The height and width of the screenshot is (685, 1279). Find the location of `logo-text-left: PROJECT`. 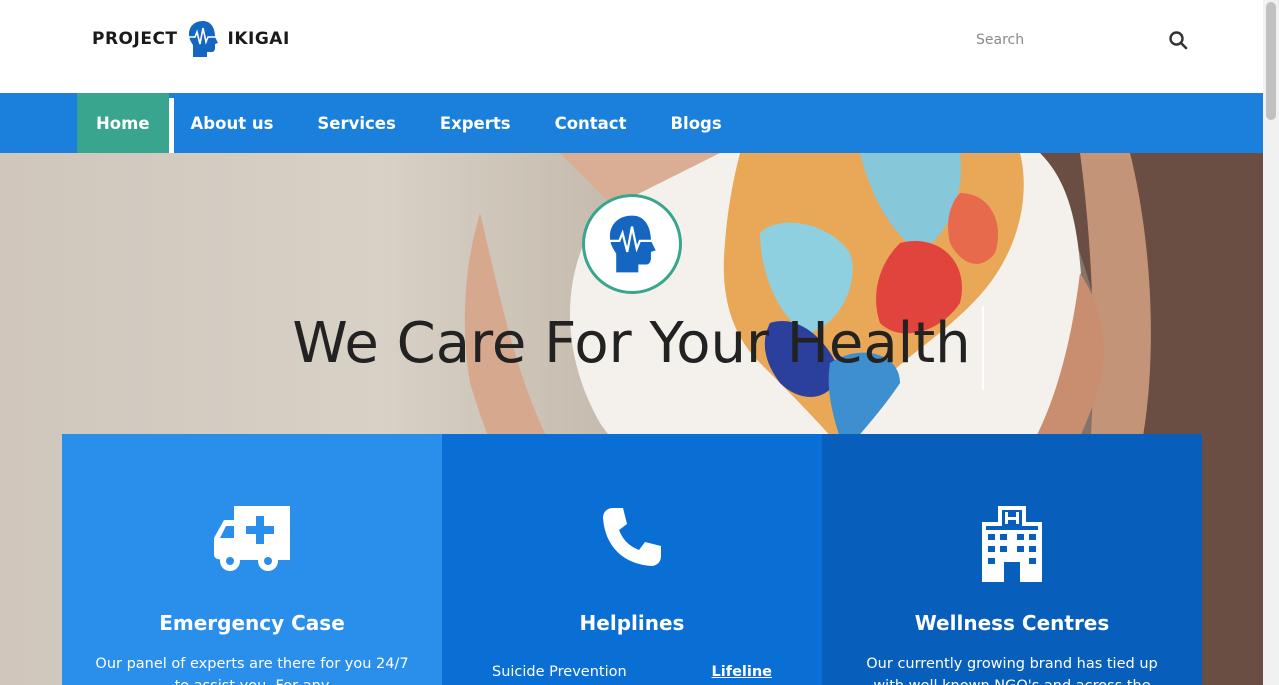

logo-text-left: PROJECT is located at coordinates (135, 39).